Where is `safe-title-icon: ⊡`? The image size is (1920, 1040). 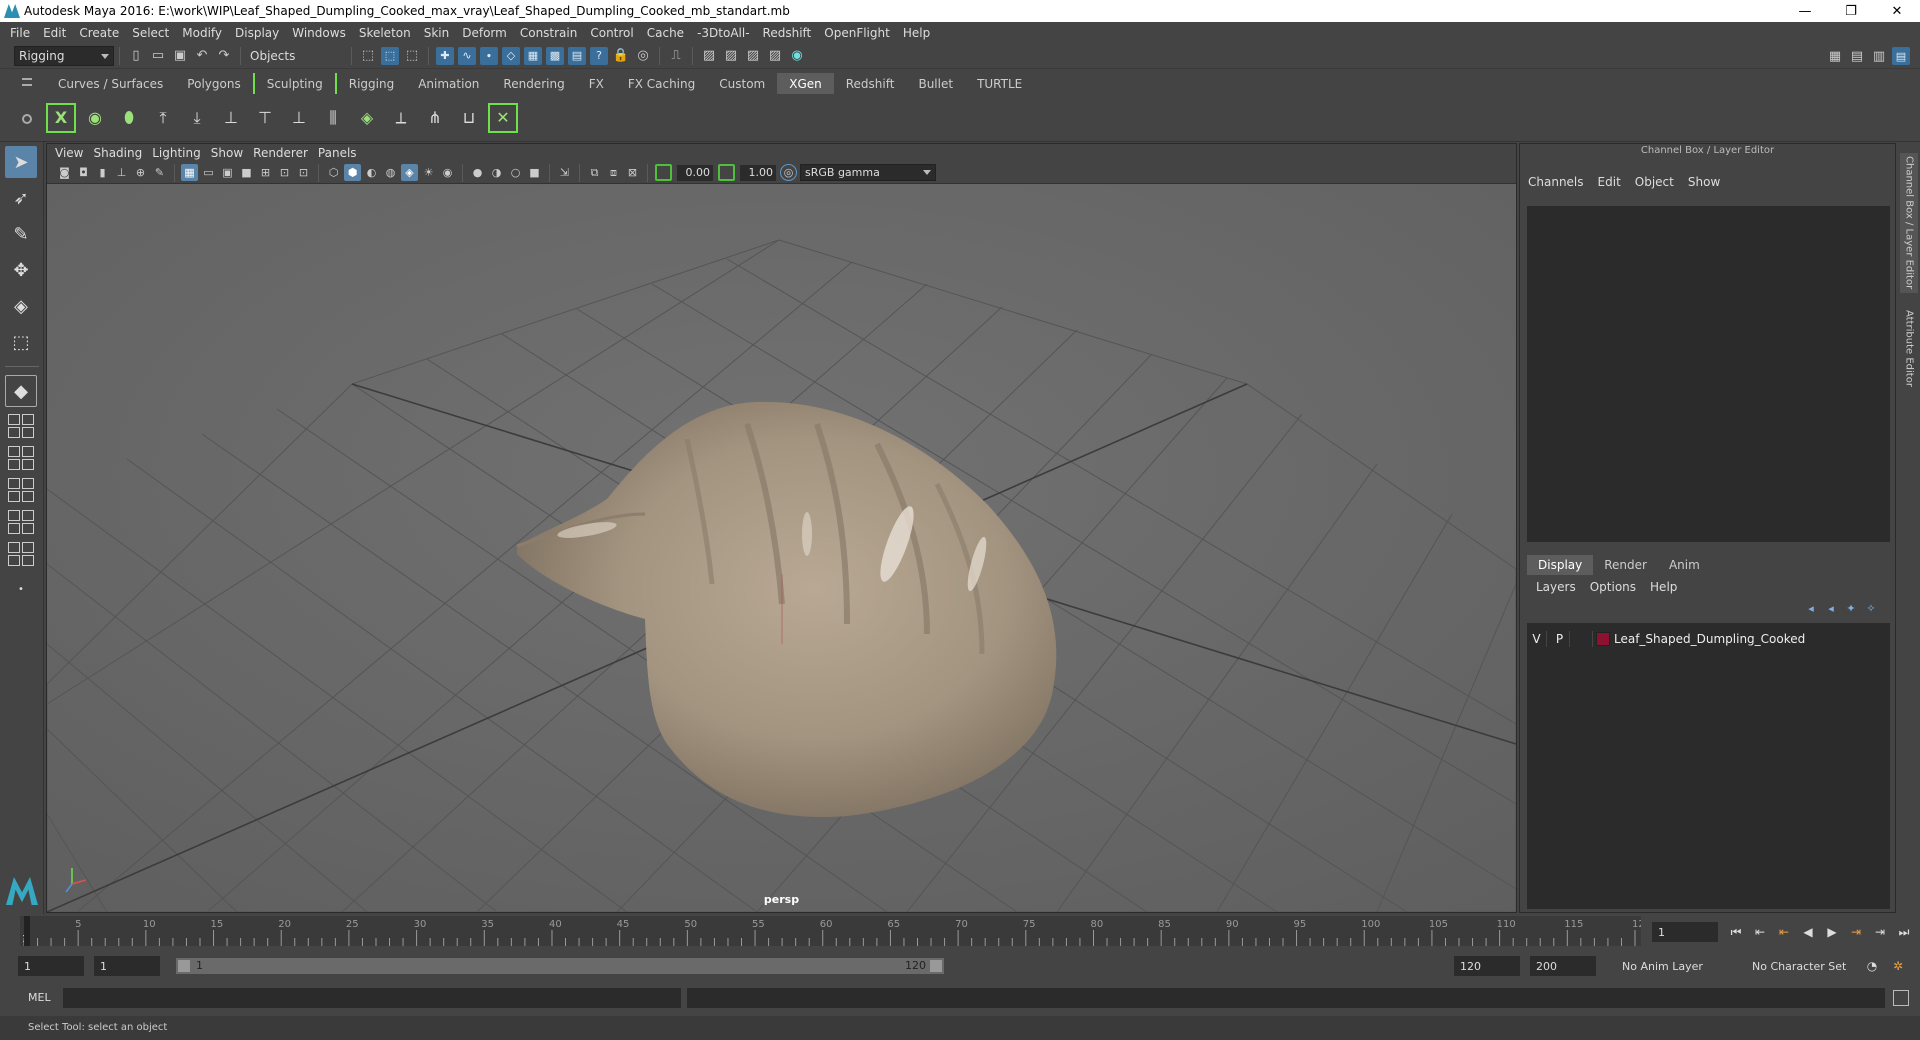 safe-title-icon: ⊡ is located at coordinates (303, 172).